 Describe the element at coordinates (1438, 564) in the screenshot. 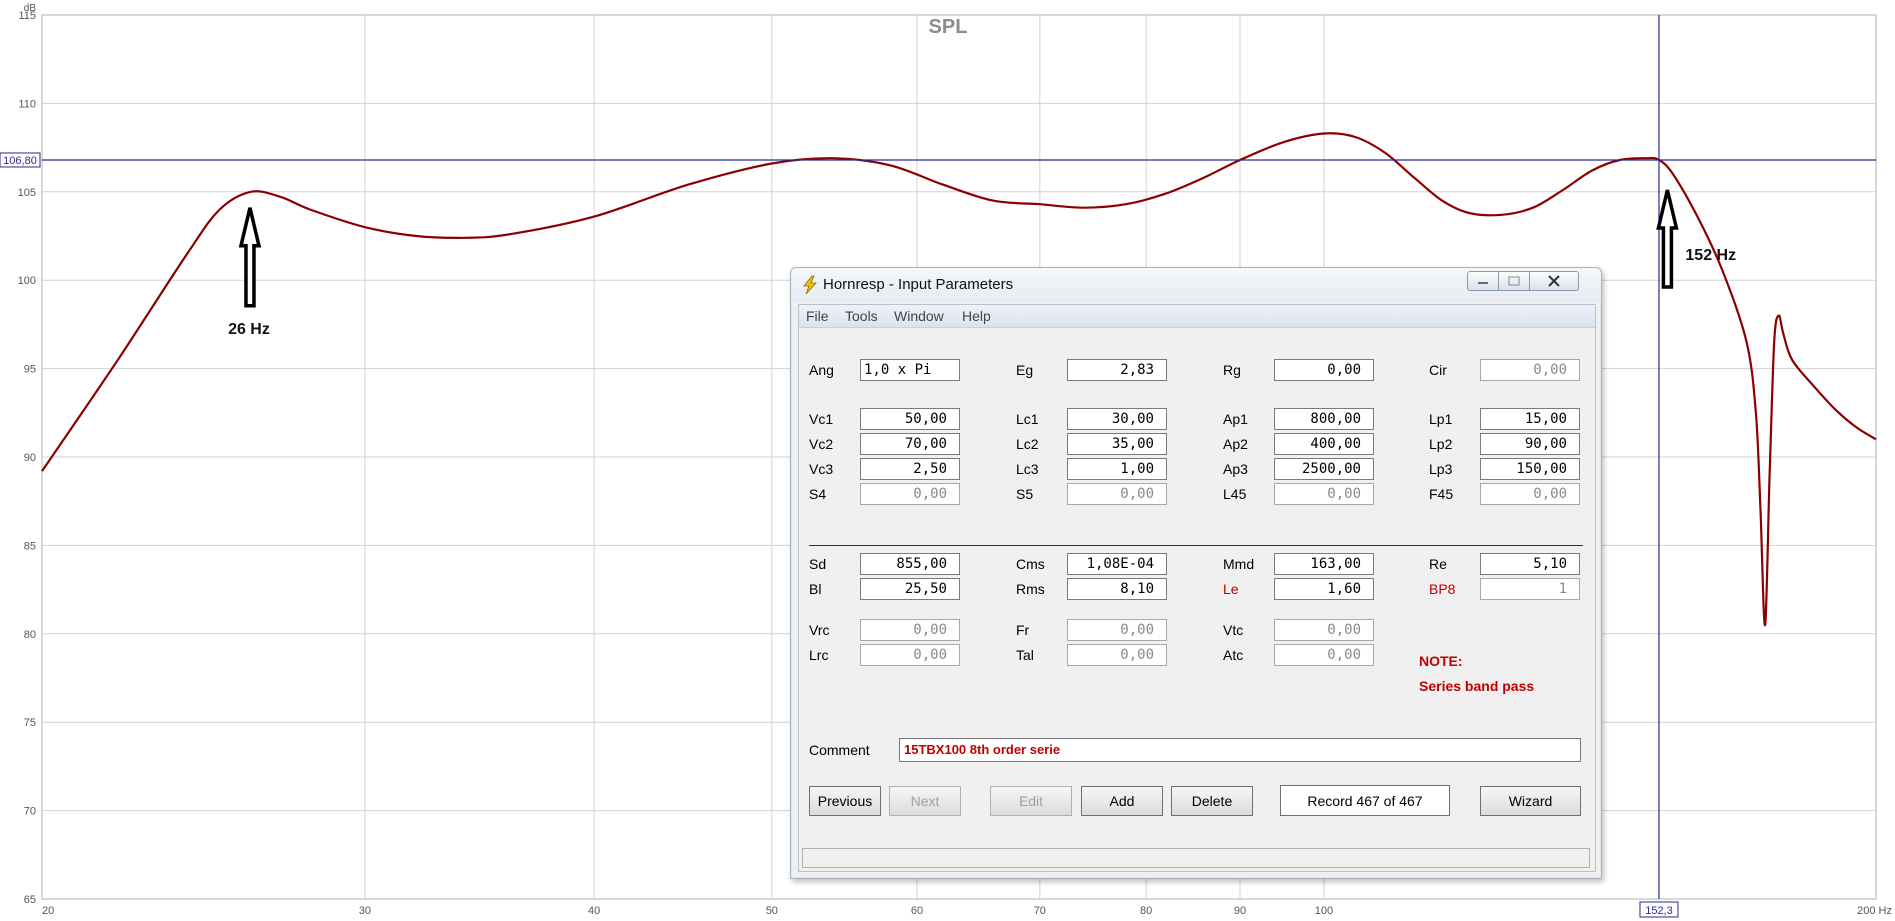

I see `param-label-re: Re` at that location.